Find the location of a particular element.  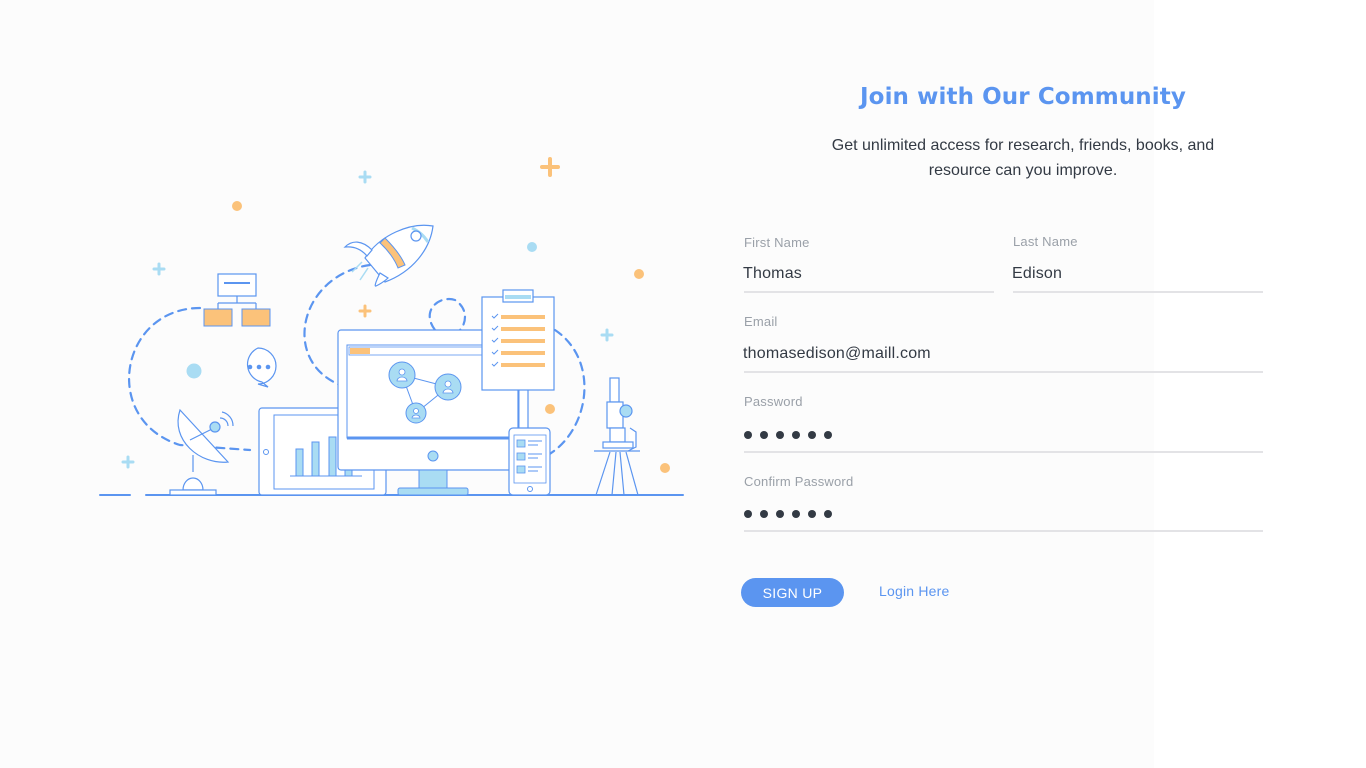

flowchart-icon is located at coordinates (237, 300).